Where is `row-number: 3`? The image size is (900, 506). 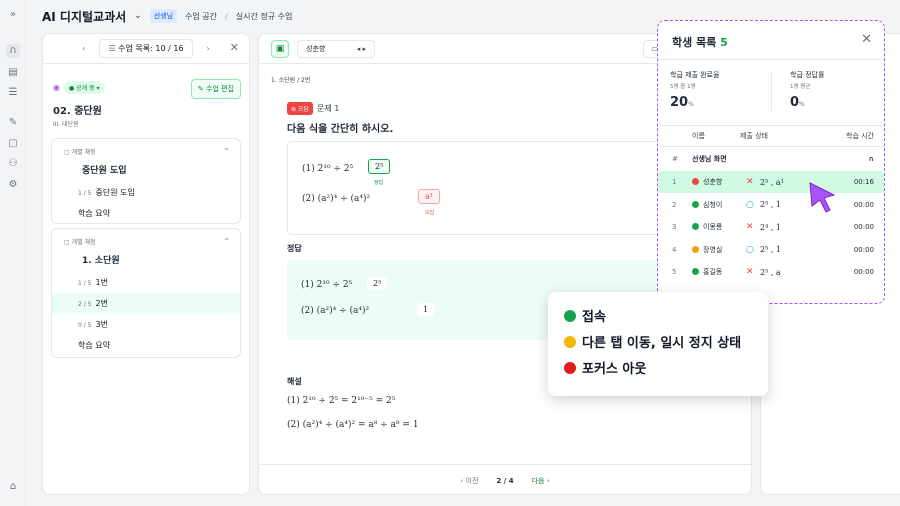
row-number: 3 is located at coordinates (674, 227).